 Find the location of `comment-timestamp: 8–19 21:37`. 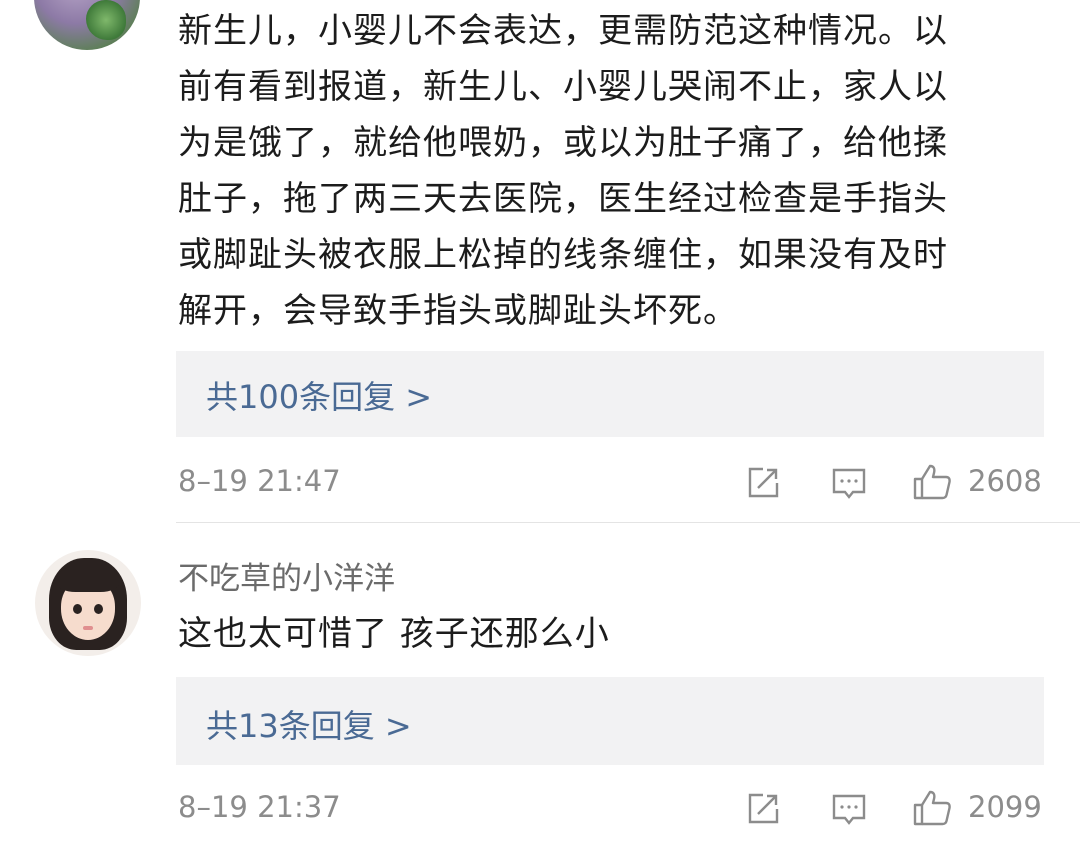

comment-timestamp: 8–19 21:37 is located at coordinates (259, 807).